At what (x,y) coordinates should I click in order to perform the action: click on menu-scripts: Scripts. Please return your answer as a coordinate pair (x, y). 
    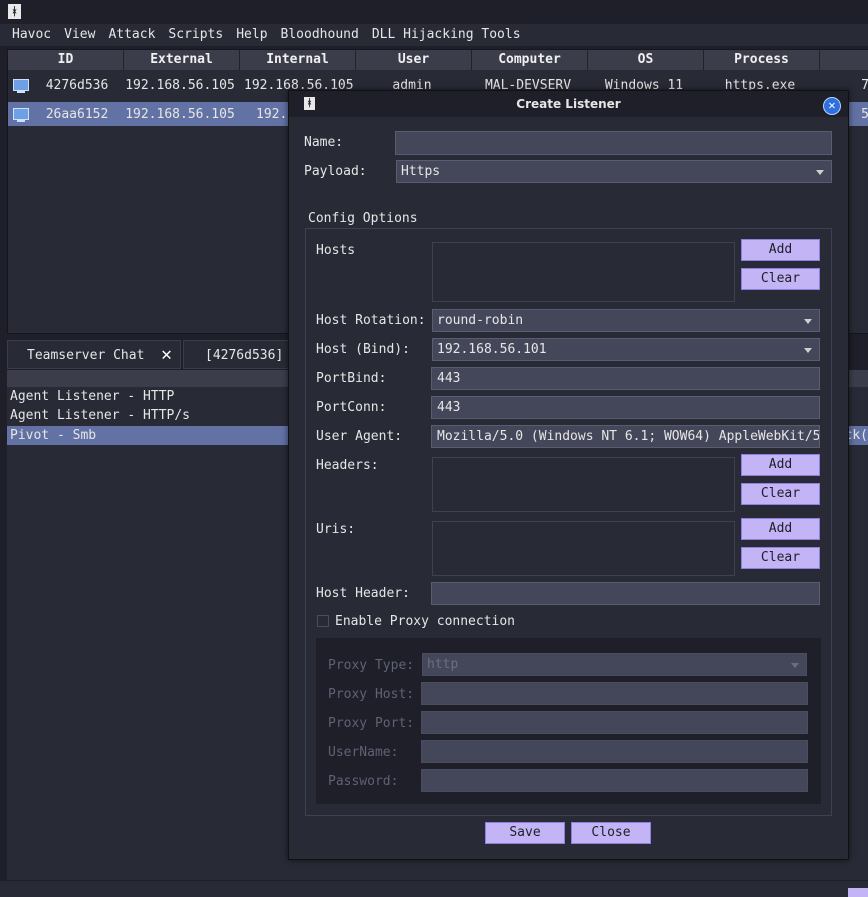
    Looking at the image, I should click on (196, 35).